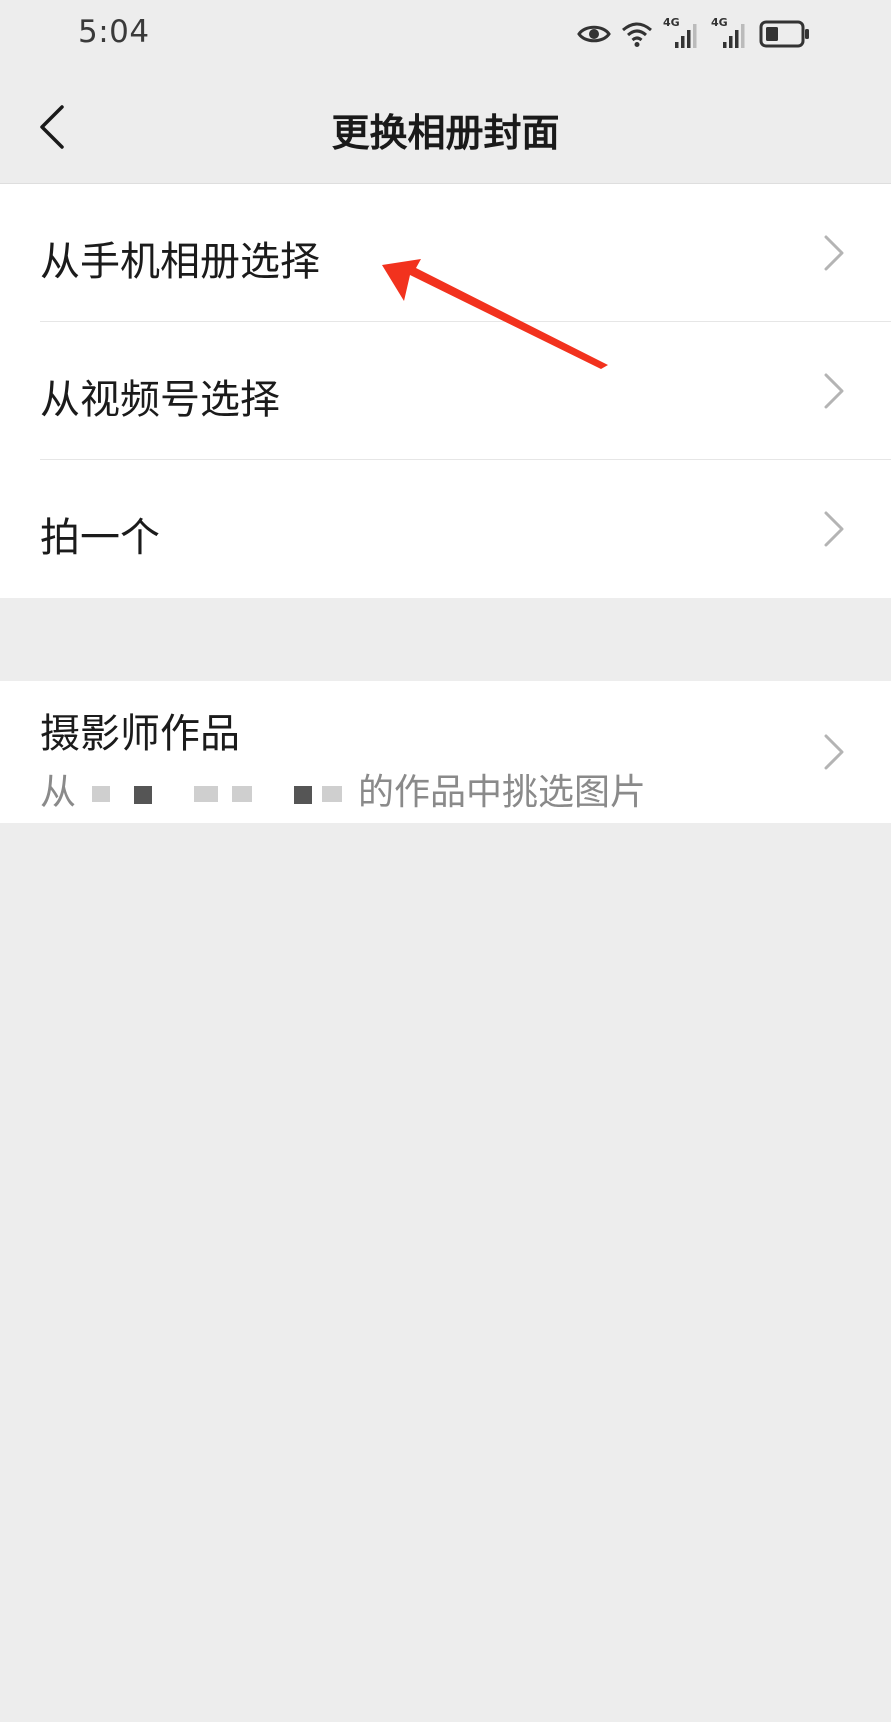 This screenshot has height=1722, width=891. I want to click on list-item-title: 摄影师作品, so click(140, 734).